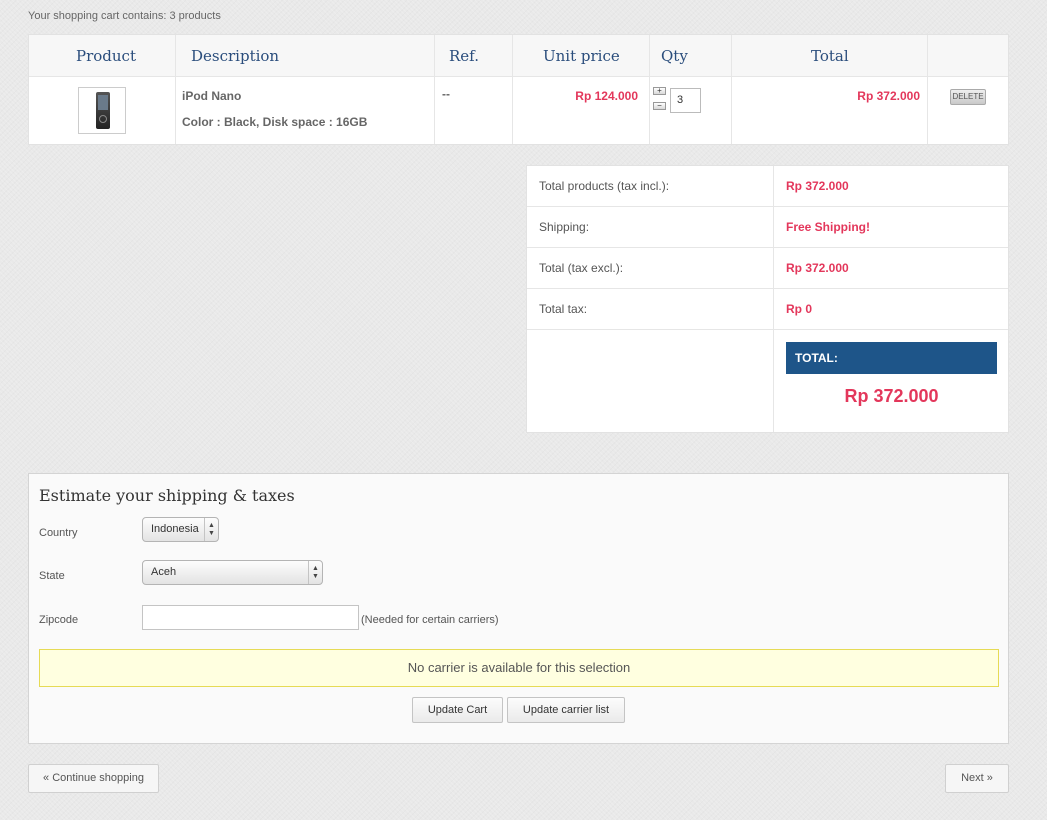 The height and width of the screenshot is (820, 1047). Describe the element at coordinates (767, 227) in the screenshot. I see `totals-row: Shipping: Free Shipping!` at that location.